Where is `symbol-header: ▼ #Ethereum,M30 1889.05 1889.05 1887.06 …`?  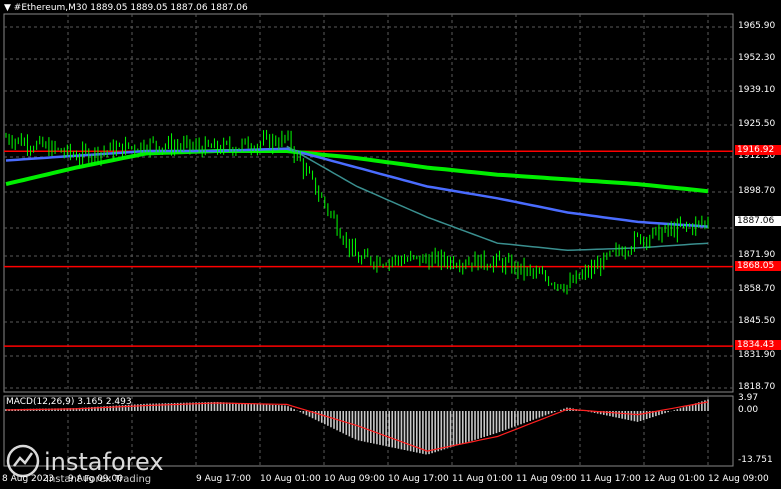
symbol-header: ▼ #Ethereum,M30 1889.05 1889.05 1887.06 … is located at coordinates (126, 8).